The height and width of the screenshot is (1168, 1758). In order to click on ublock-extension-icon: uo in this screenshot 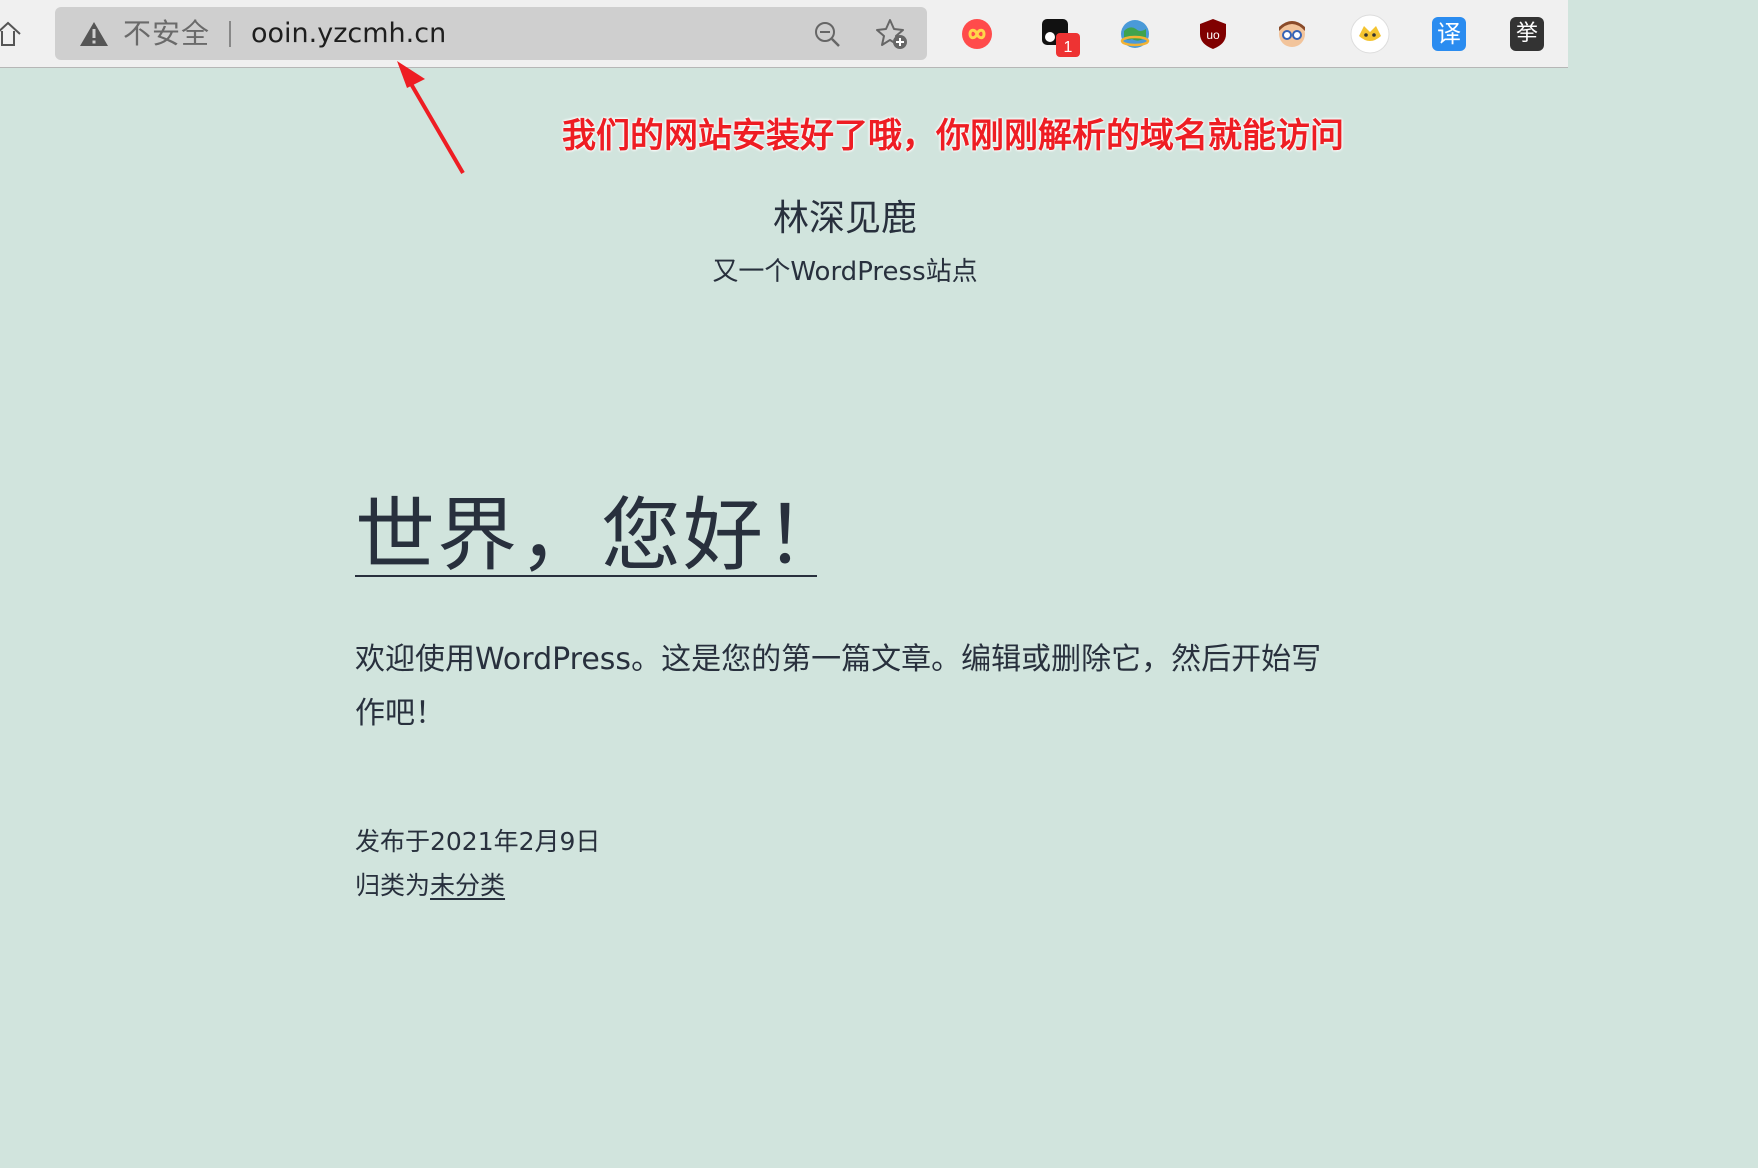, I will do `click(1213, 34)`.